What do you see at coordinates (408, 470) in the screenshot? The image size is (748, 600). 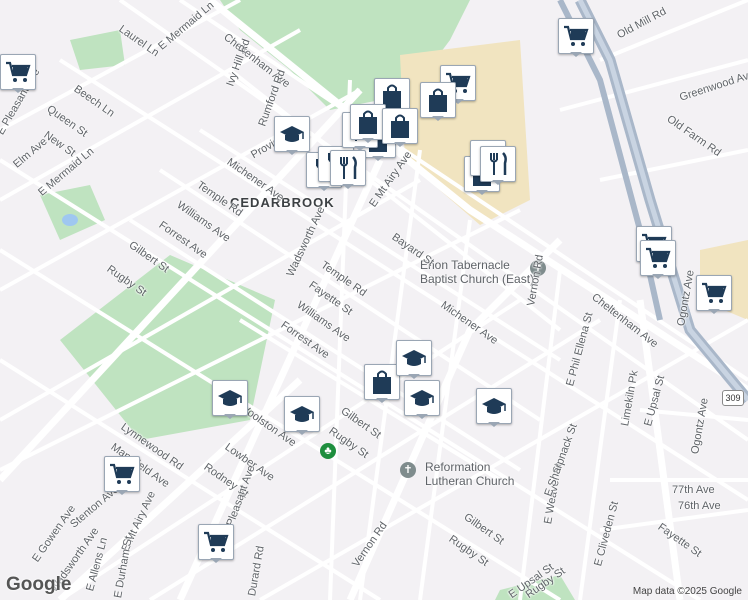 I see `place-of-worship-icon: ✝` at bounding box center [408, 470].